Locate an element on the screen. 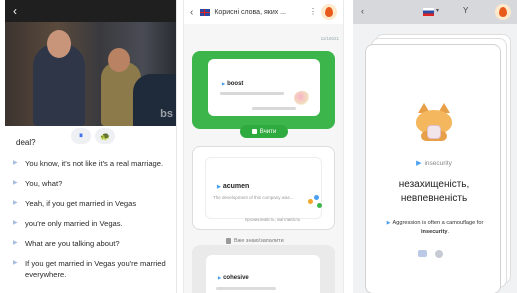 The height and width of the screenshot is (293, 517). pause-button: ⏸ is located at coordinates (81, 136).